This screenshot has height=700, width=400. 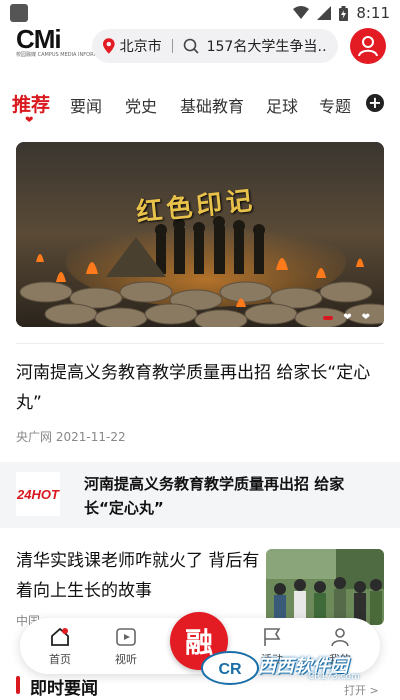 I want to click on active-tab-heart-icon: ❤, so click(x=29, y=120).